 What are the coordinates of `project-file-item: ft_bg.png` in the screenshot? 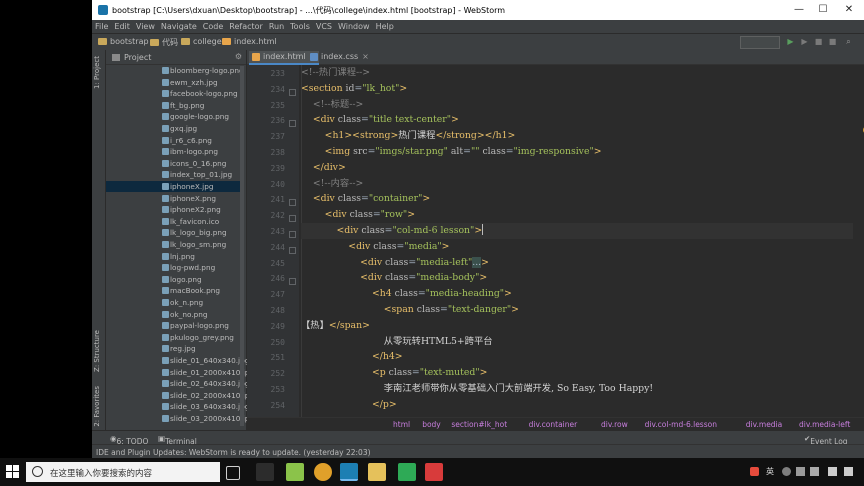 It's located at (173, 105).